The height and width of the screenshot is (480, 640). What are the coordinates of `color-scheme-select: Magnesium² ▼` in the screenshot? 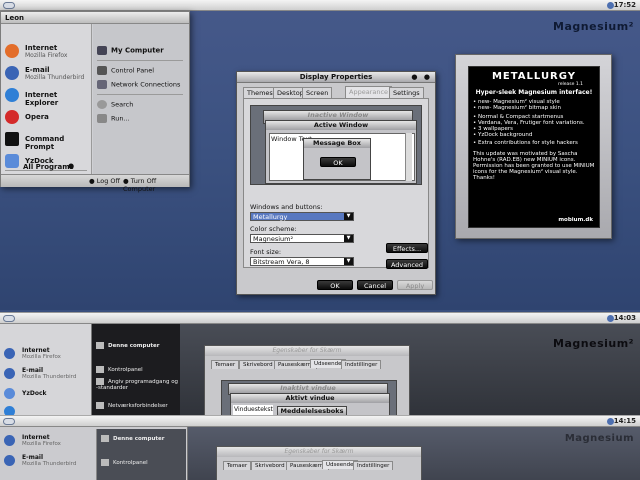 It's located at (302, 238).